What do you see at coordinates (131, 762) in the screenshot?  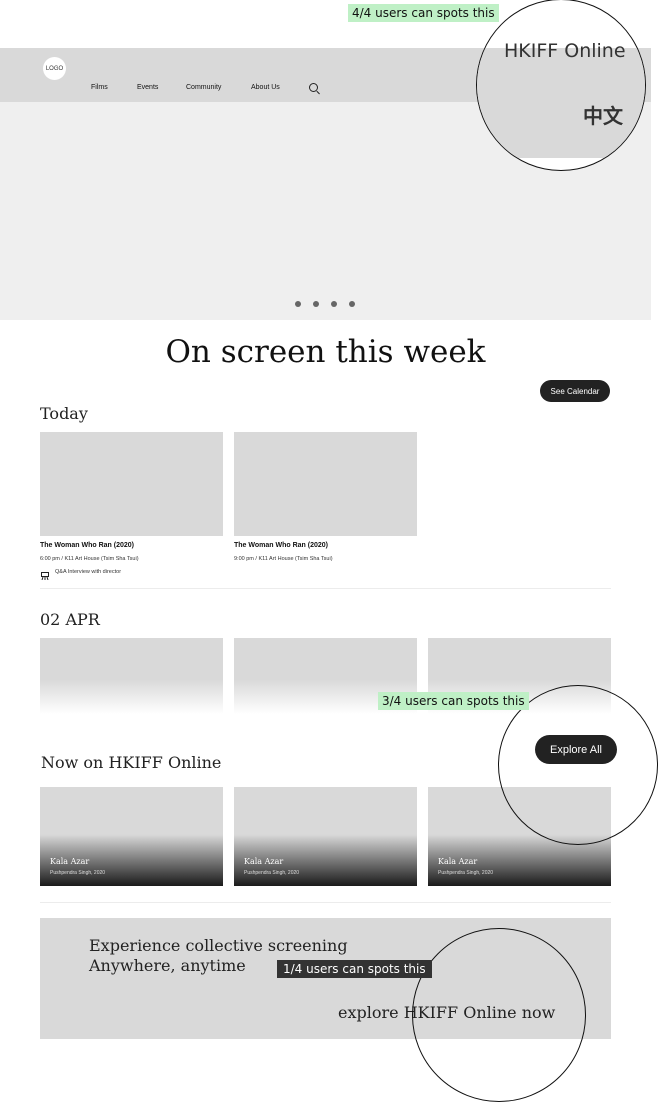 I see `section-online-heading: Now on HKIFF Online` at bounding box center [131, 762].